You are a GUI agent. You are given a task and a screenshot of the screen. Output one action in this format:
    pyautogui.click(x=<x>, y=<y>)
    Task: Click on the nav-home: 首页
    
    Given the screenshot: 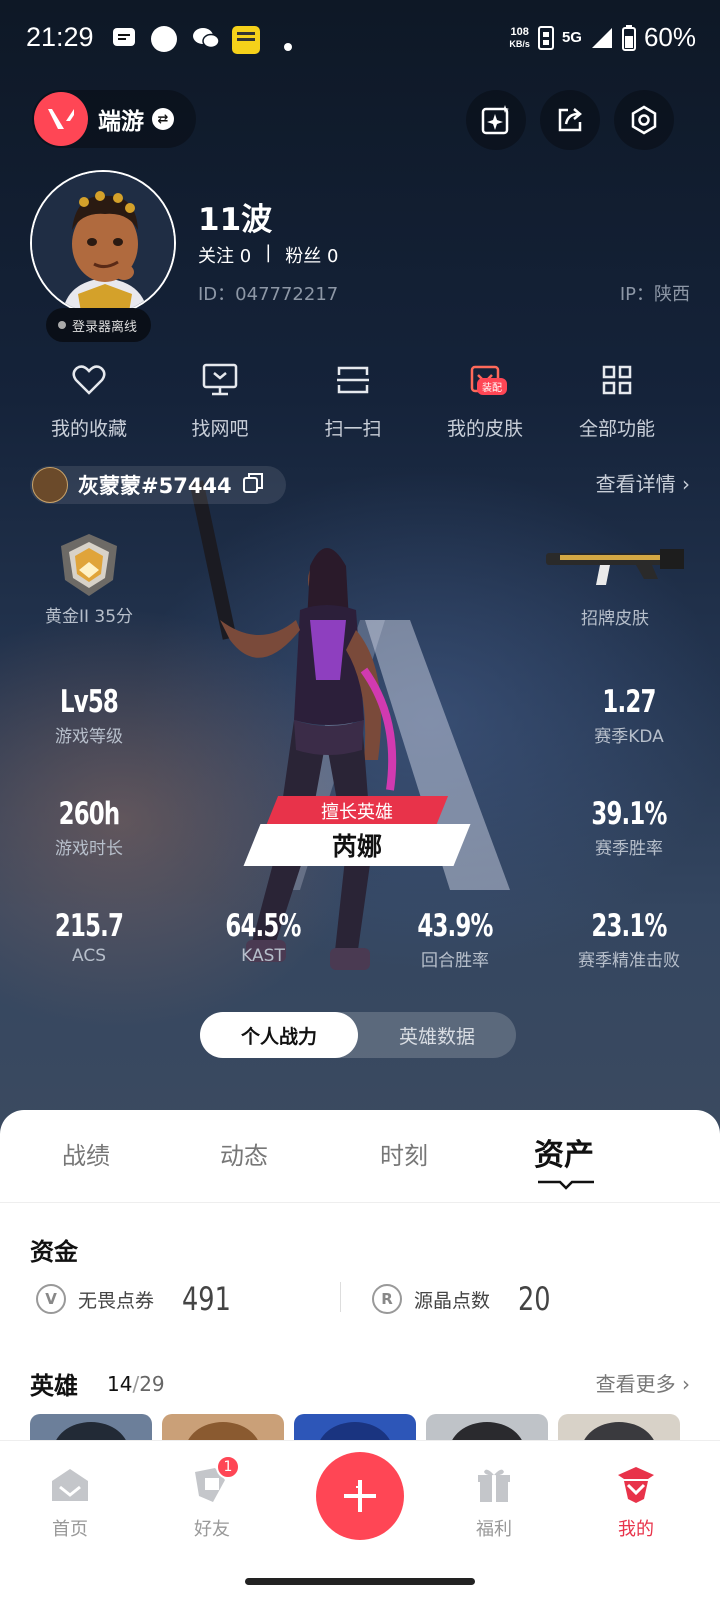 What is the action you would take?
    pyautogui.click(x=70, y=1501)
    